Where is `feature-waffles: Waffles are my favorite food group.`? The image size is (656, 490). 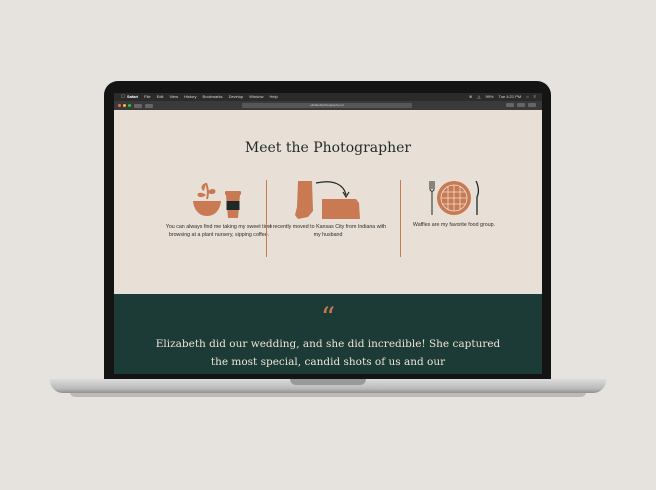
feature-waffles: Waffles are my favorite food group. is located at coordinates (454, 203).